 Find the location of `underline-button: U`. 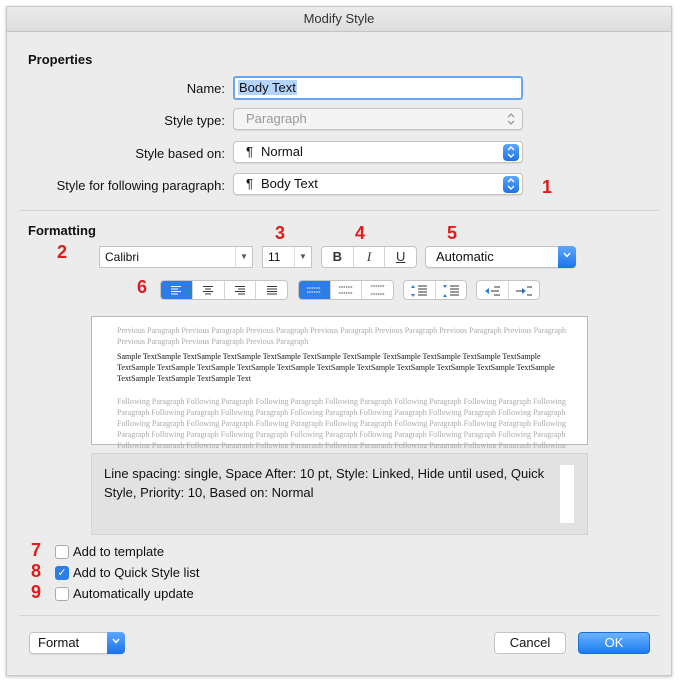

underline-button: U is located at coordinates (400, 257).